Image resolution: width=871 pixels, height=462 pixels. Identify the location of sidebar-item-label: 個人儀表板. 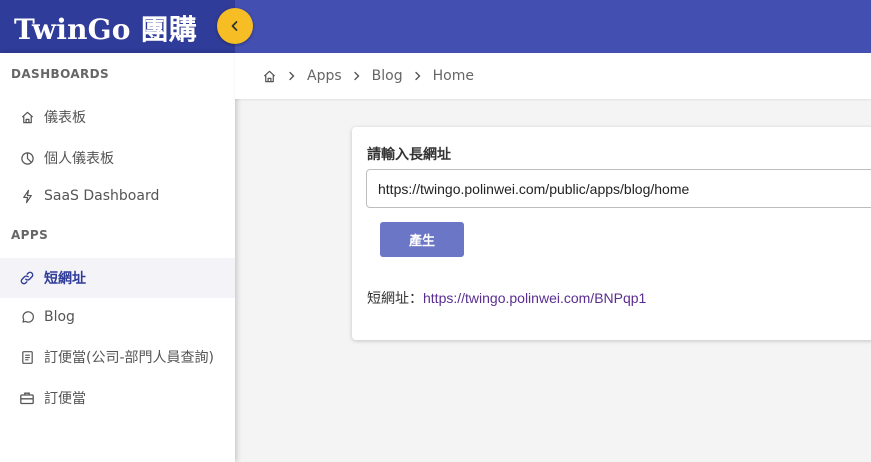
(79, 159).